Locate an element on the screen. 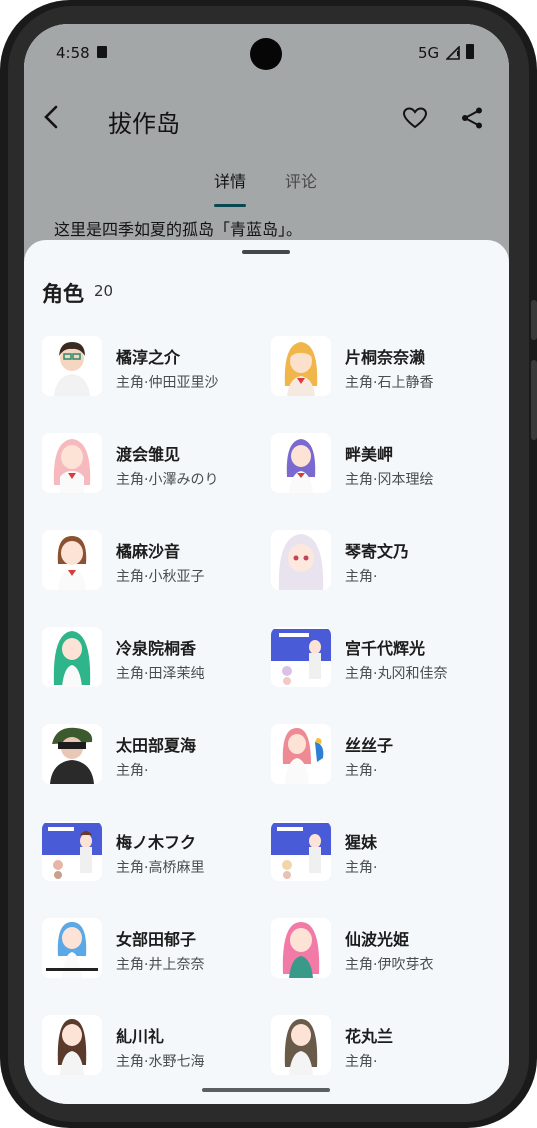 This screenshot has height=1128, width=537. character-name: 片桐奈奈濑 is located at coordinates (385, 357).